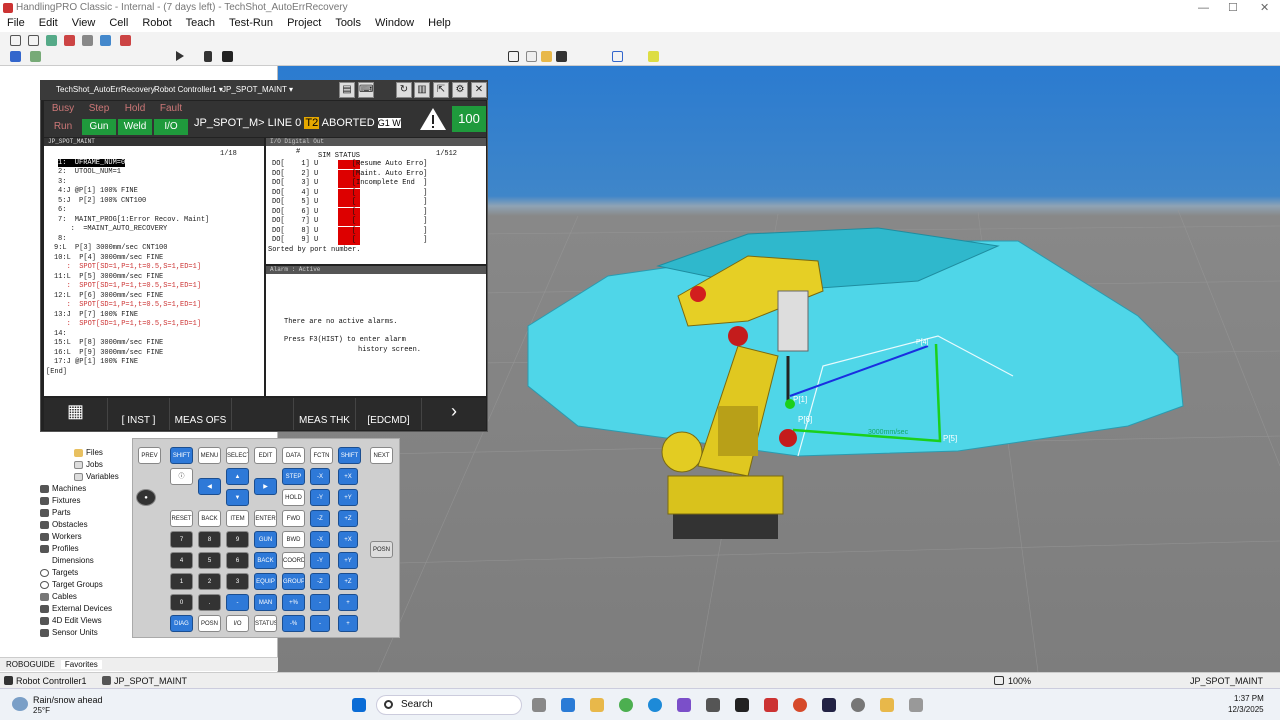 This screenshot has width=1280, height=720. I want to click on io-row: DO[ 6] U [ ], so click(349, 212).